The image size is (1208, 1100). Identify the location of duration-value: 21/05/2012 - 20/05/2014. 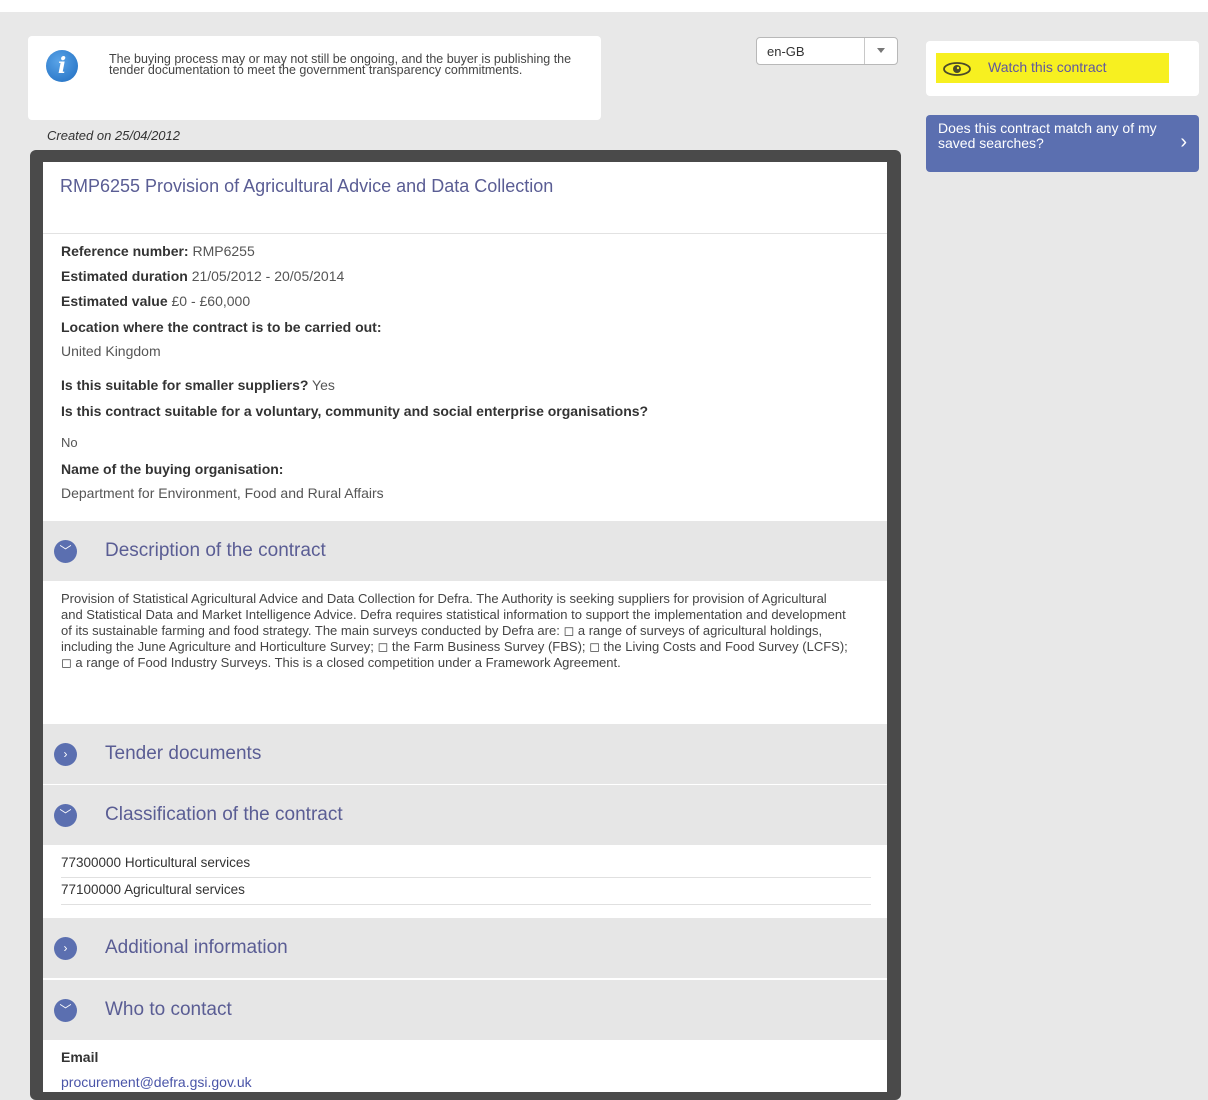
(268, 276).